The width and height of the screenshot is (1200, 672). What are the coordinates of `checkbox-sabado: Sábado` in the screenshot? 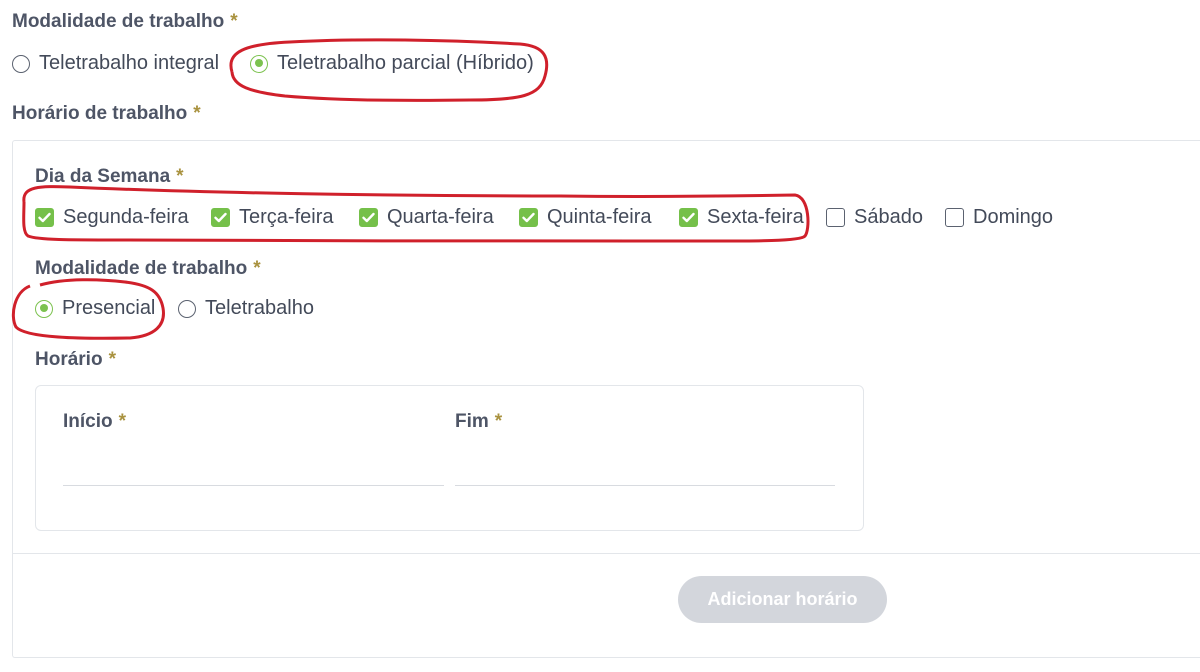 It's located at (874, 217).